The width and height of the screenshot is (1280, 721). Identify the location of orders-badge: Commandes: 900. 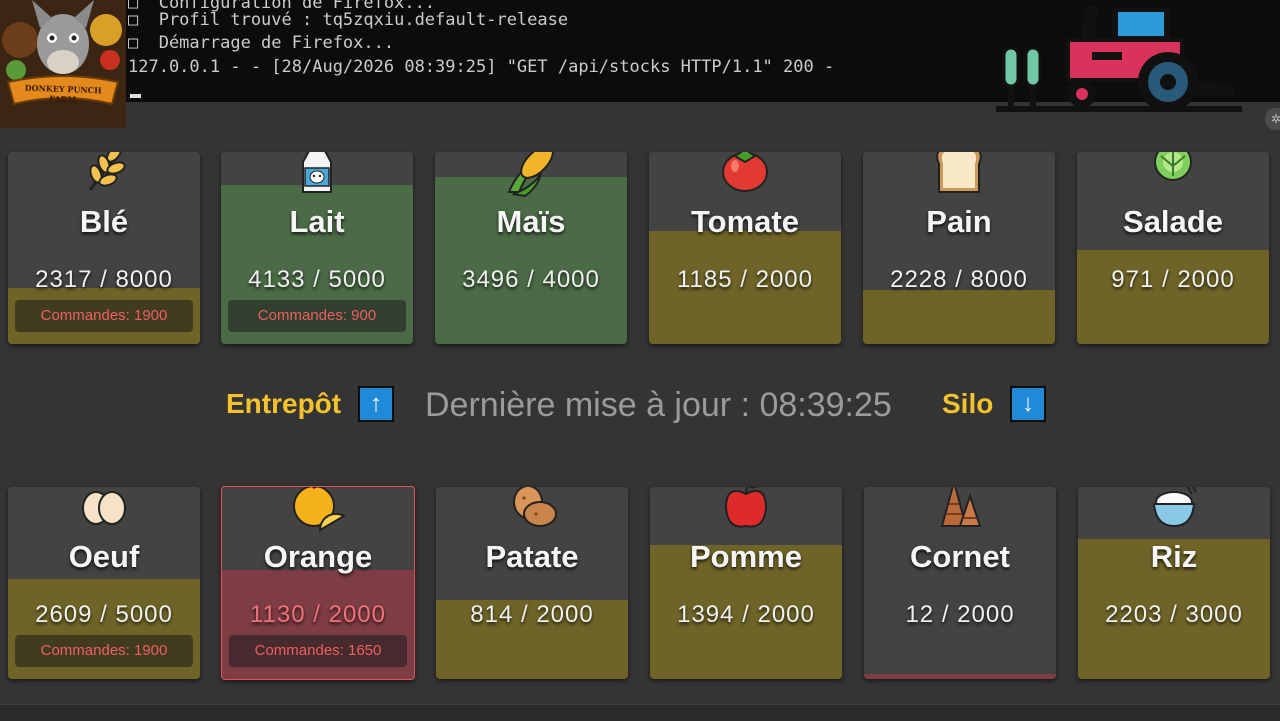
(317, 316).